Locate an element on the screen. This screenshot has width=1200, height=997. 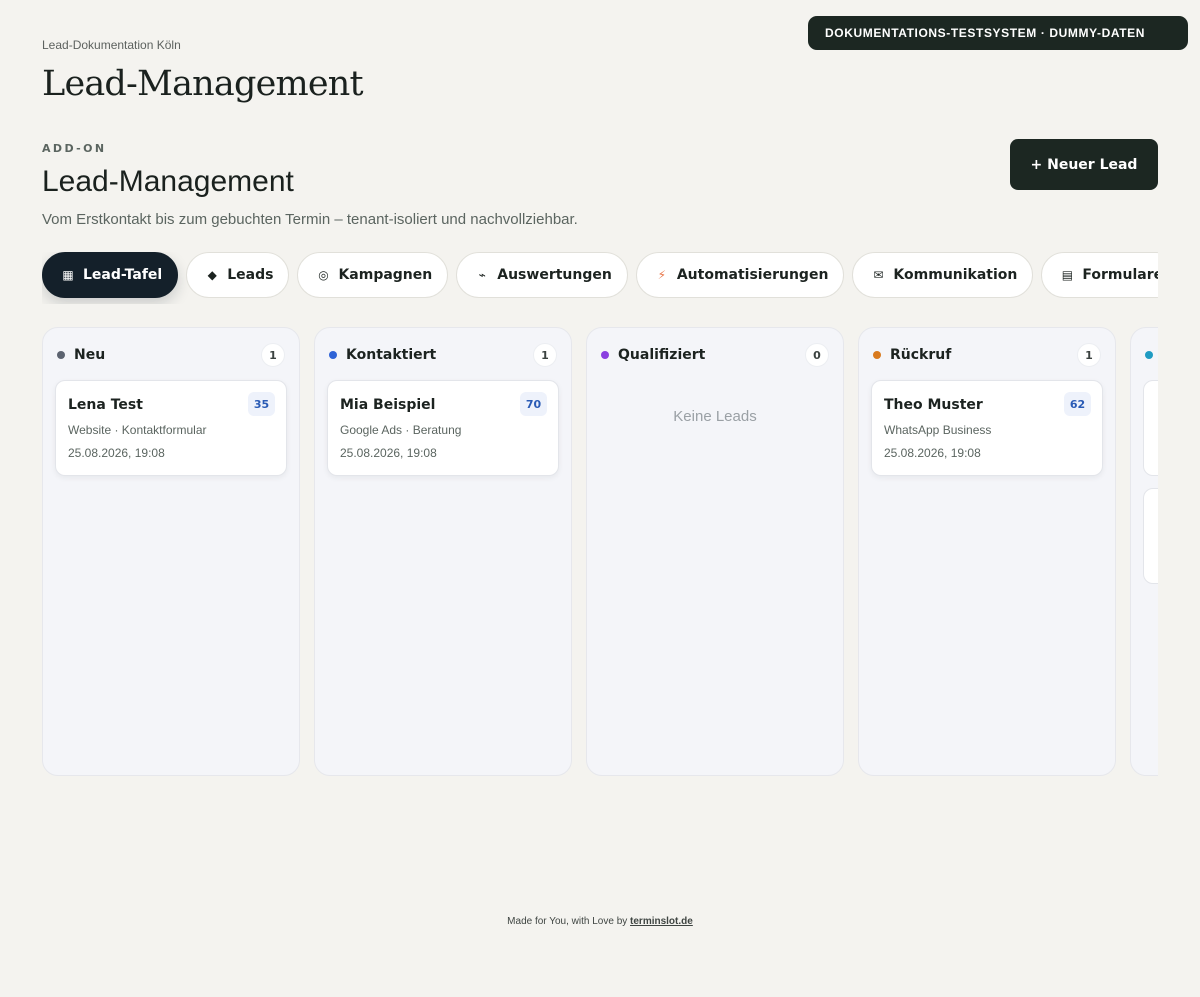
grid-icon: ▦ is located at coordinates (68, 275).